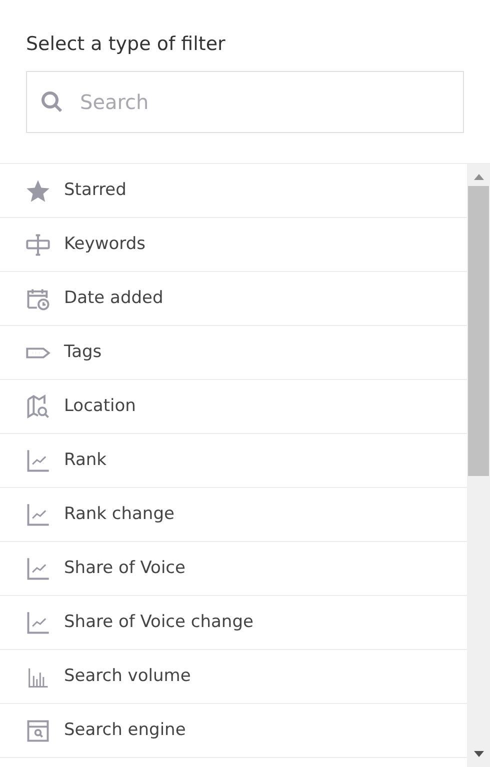 The width and height of the screenshot is (490, 767). I want to click on filter-option: Starred, so click(233, 191).